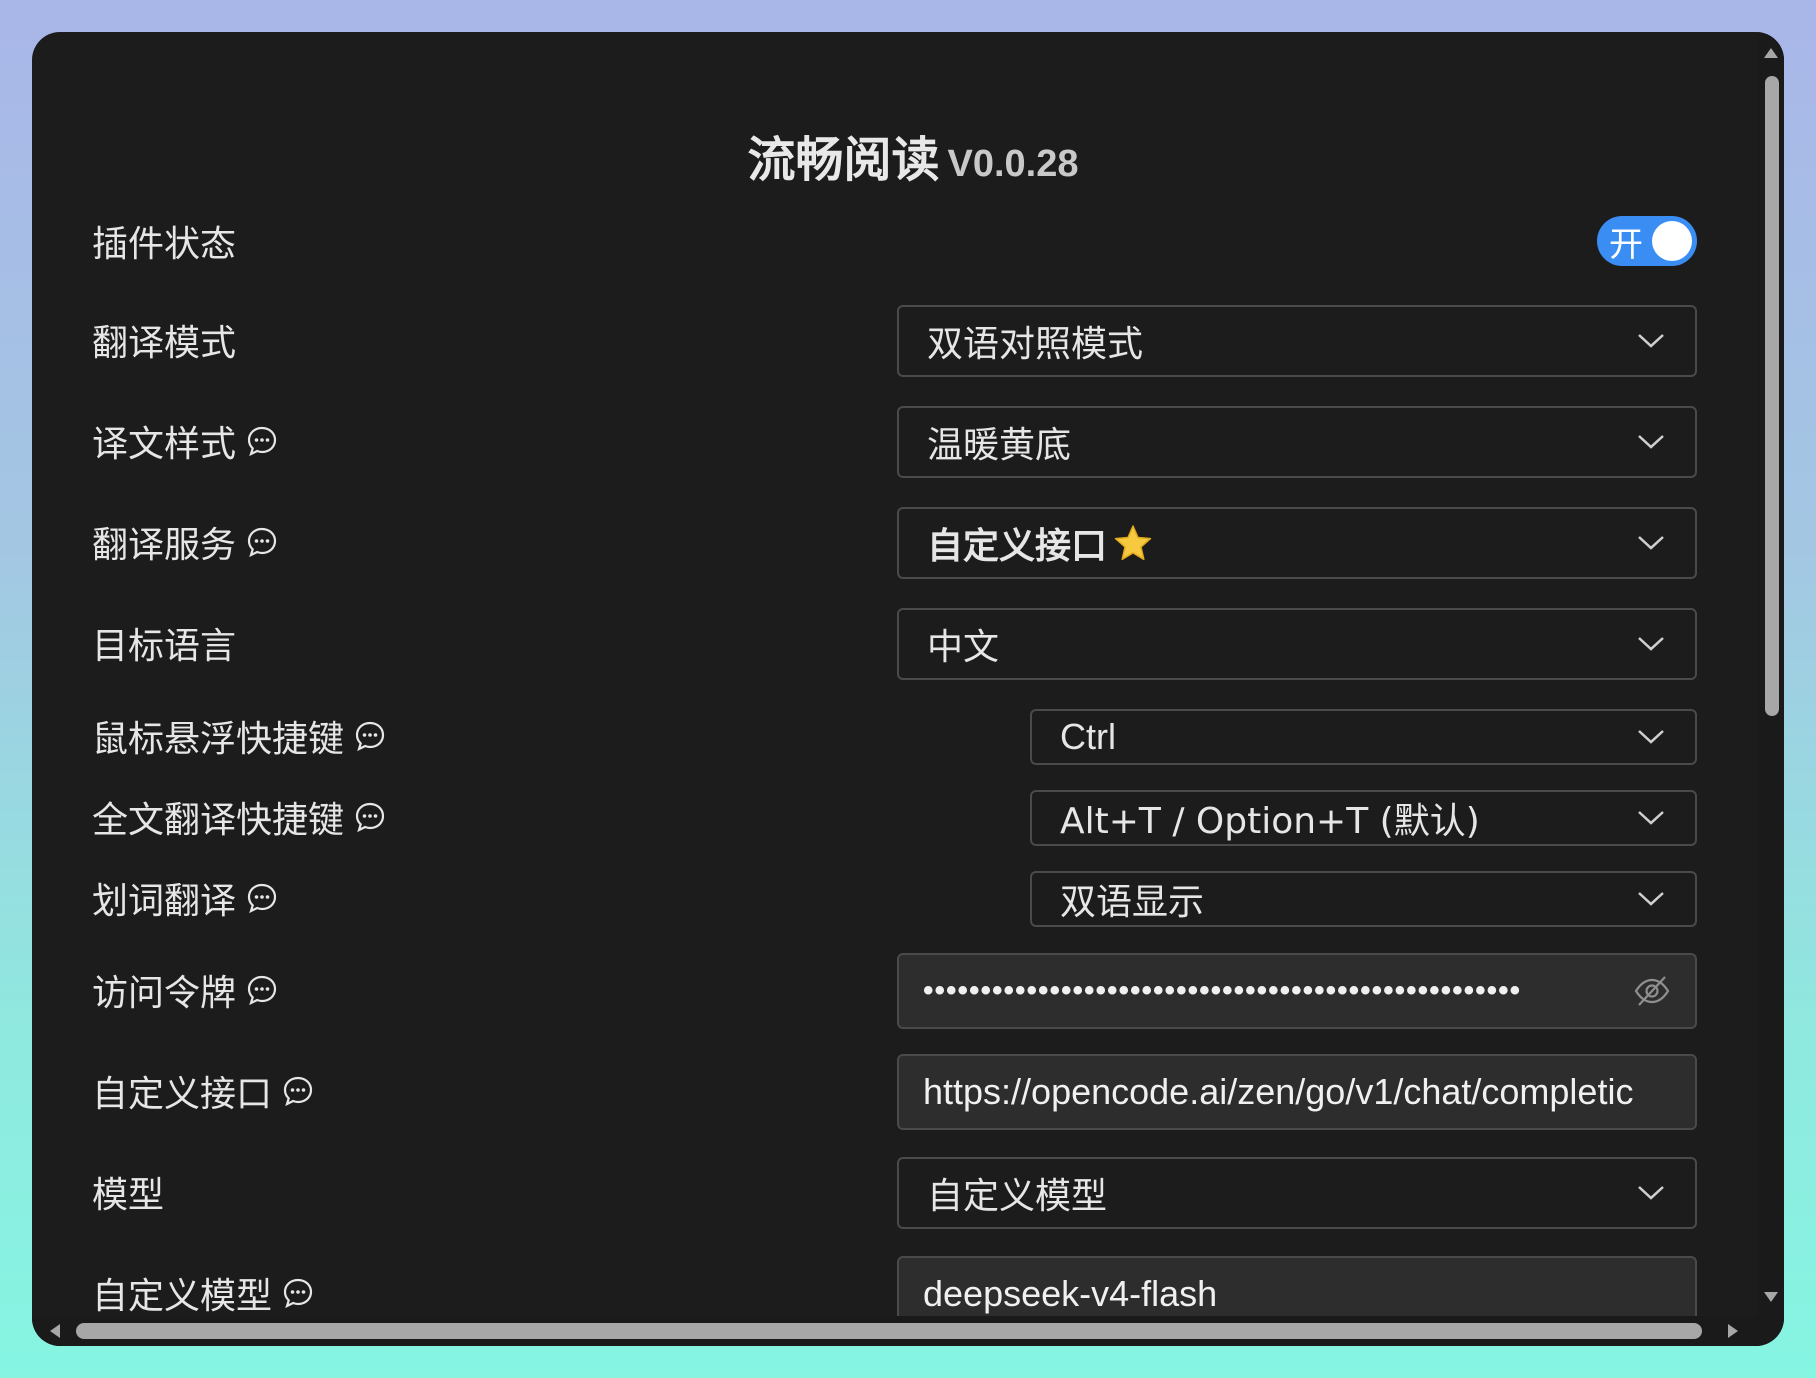  Describe the element at coordinates (1297, 442) in the screenshot. I see `translation-style-select: 温暖黄底` at that location.